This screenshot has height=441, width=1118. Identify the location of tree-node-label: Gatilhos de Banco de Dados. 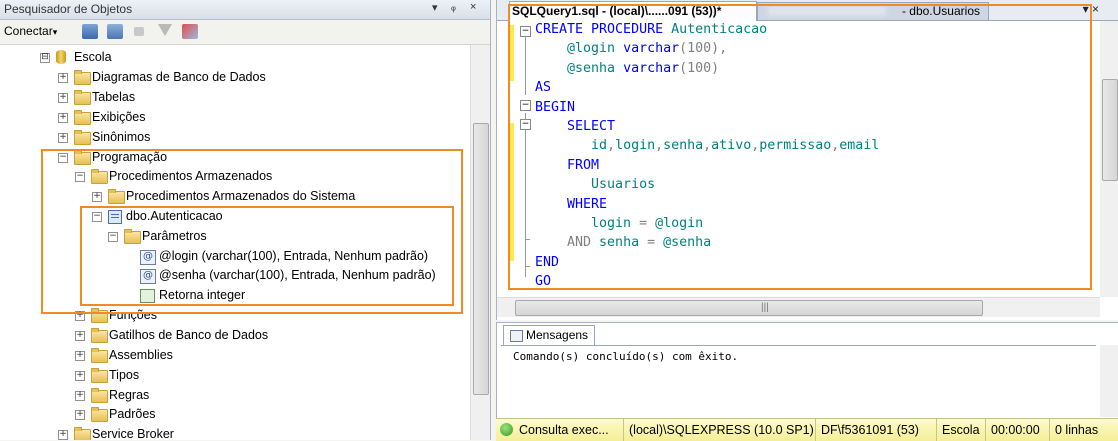
(189, 335).